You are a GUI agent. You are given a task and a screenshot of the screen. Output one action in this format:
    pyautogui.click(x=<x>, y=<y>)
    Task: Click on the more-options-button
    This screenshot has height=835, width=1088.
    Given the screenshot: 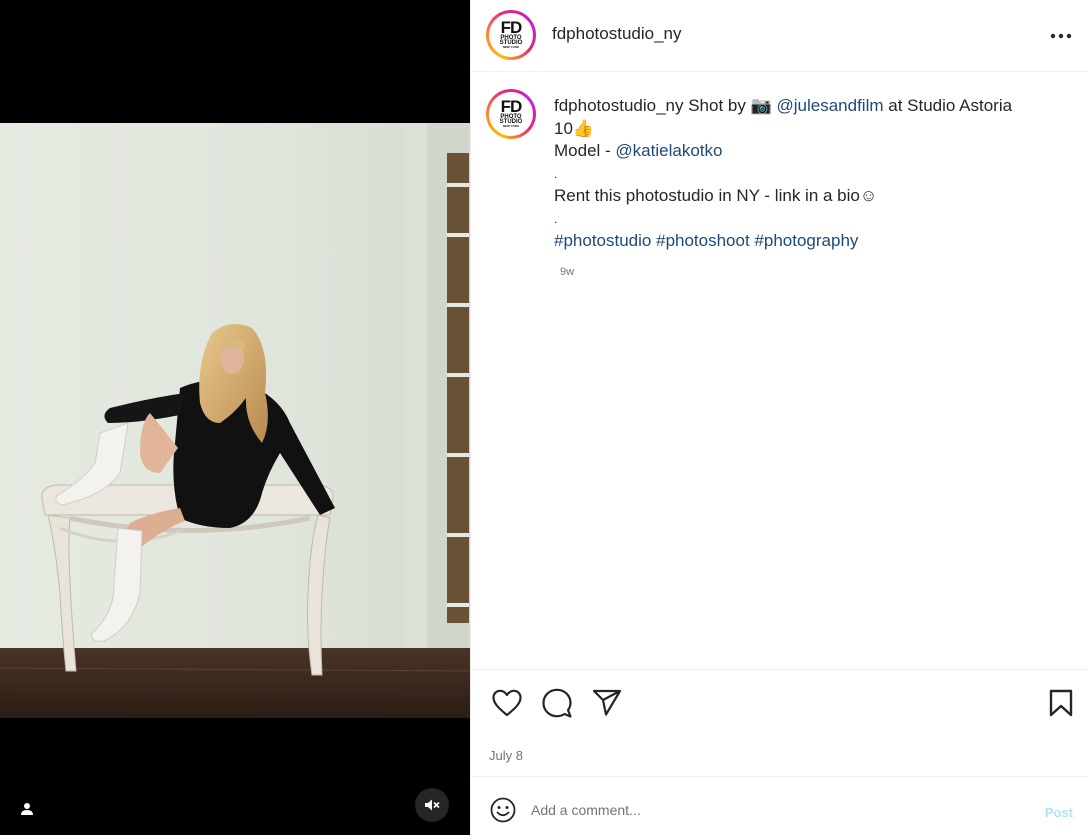 What is the action you would take?
    pyautogui.click(x=1061, y=36)
    